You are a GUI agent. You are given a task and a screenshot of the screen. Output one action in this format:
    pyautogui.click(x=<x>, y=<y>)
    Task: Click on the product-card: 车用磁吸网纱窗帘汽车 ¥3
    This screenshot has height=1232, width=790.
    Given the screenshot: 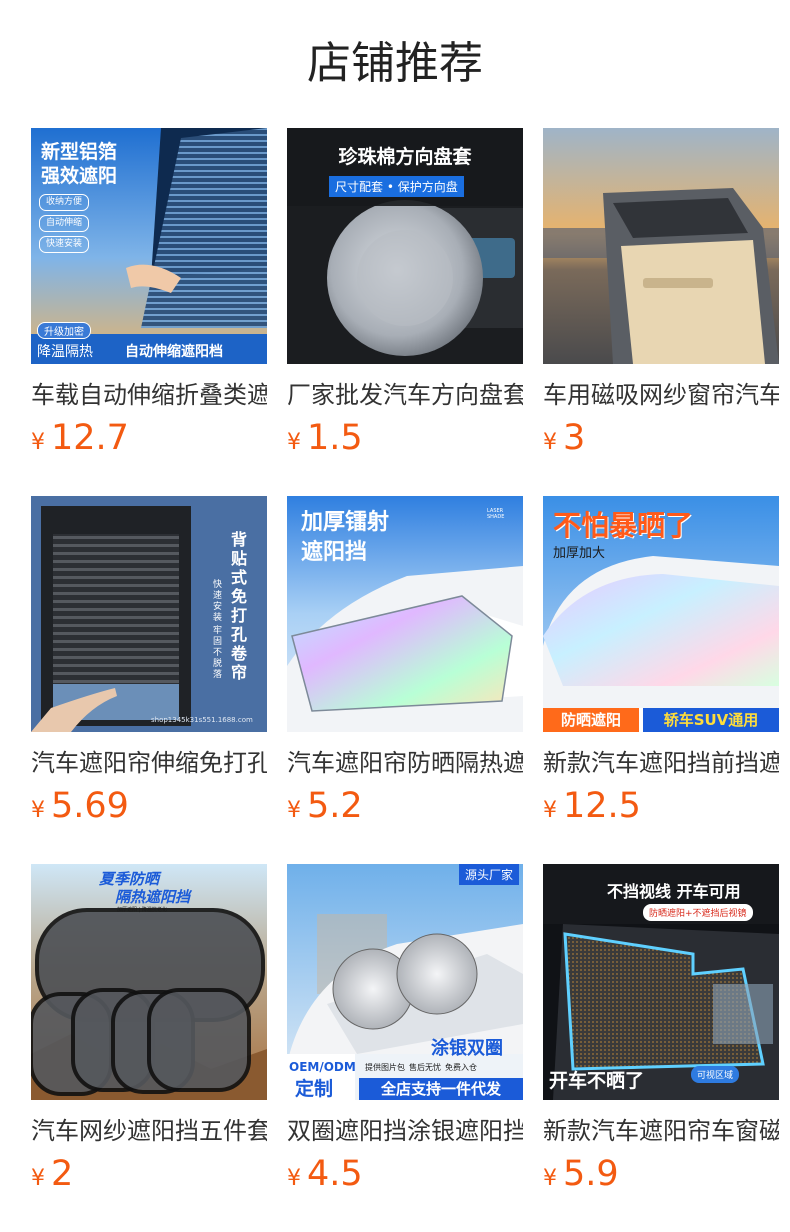 What is the action you would take?
    pyautogui.click(x=661, y=312)
    